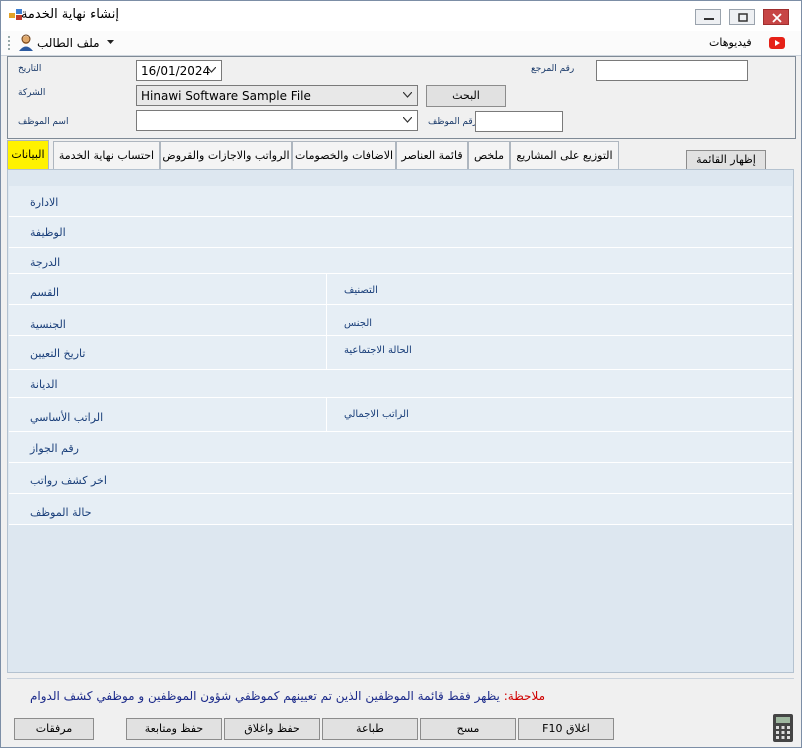 Image resolution: width=802 pixels, height=748 pixels. I want to click on close-icon, so click(777, 18).